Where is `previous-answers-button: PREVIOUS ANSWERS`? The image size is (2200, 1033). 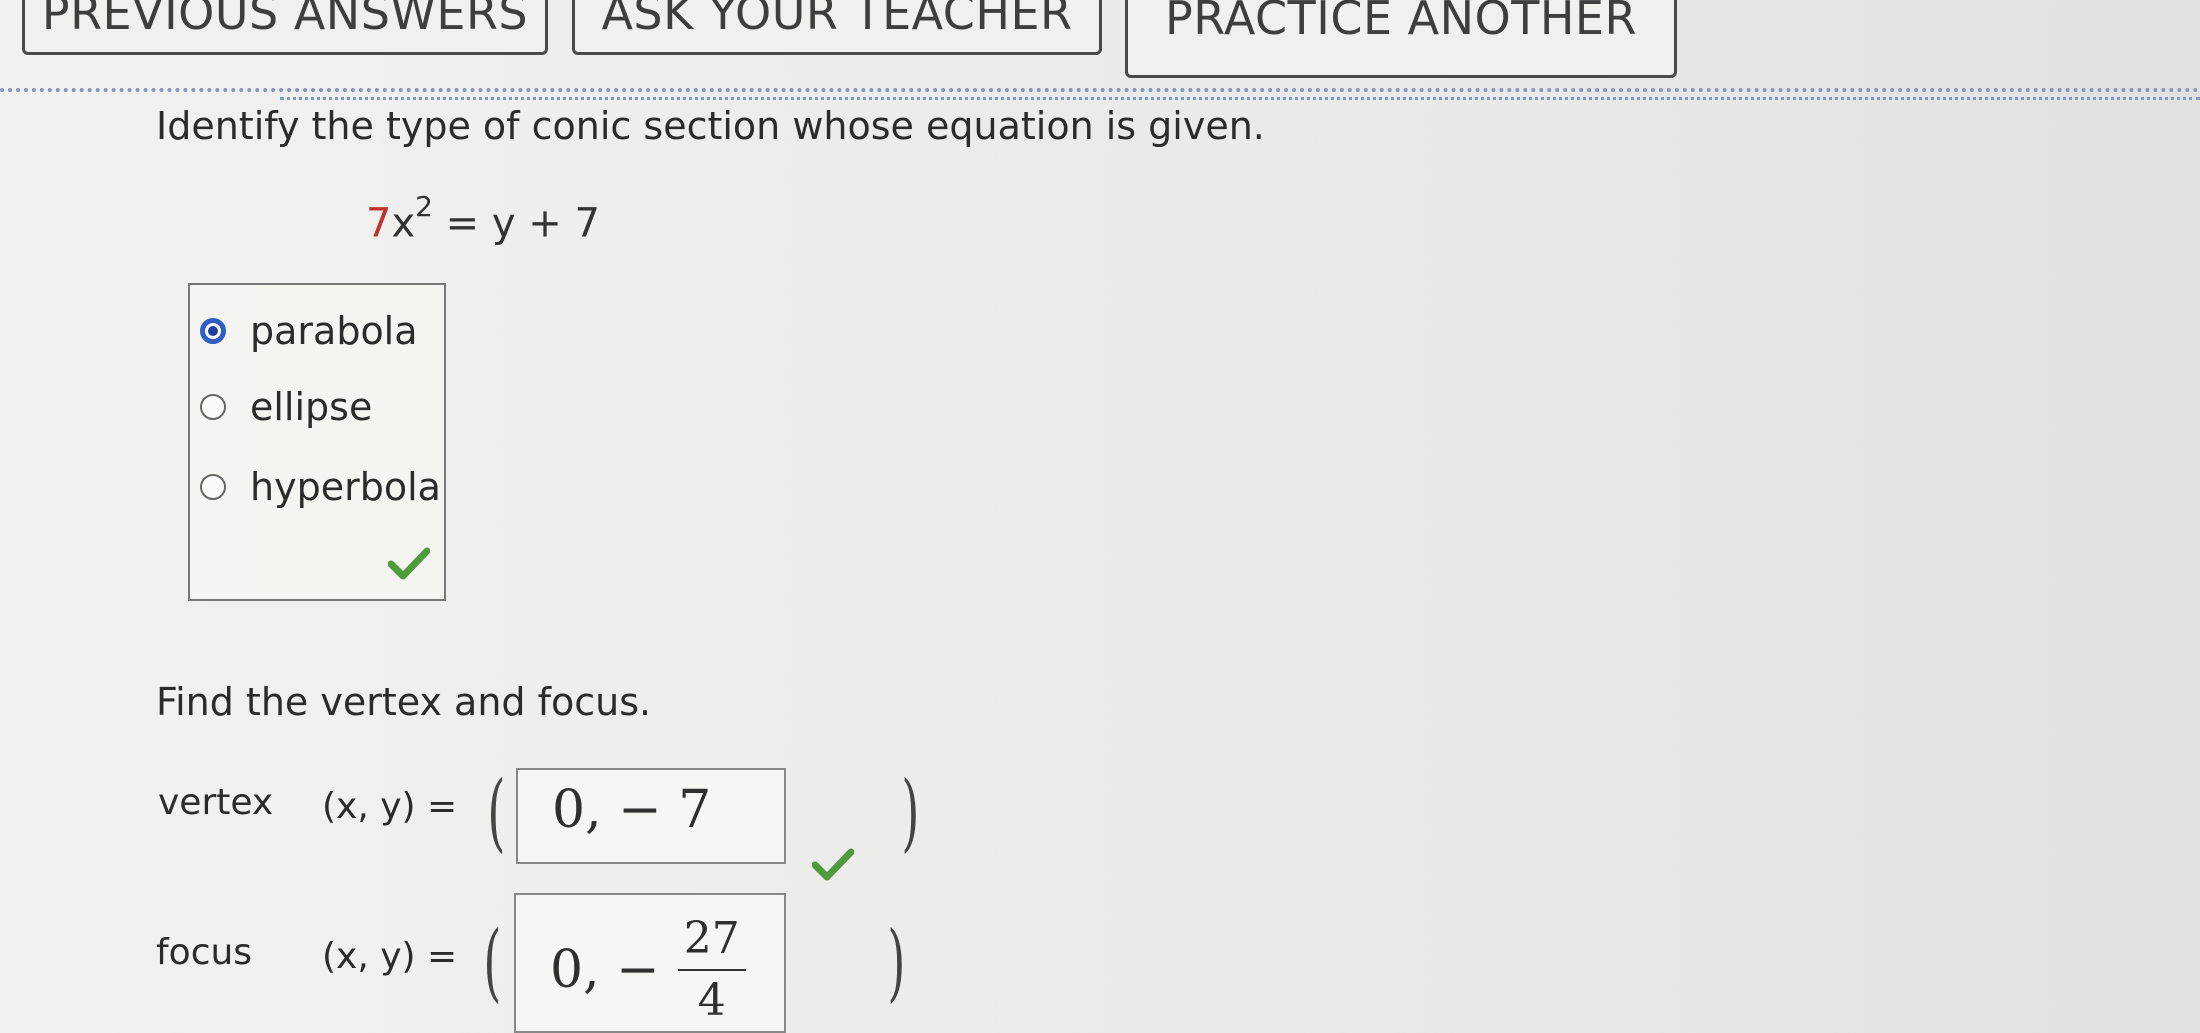 previous-answers-button: PREVIOUS ANSWERS is located at coordinates (285, 27).